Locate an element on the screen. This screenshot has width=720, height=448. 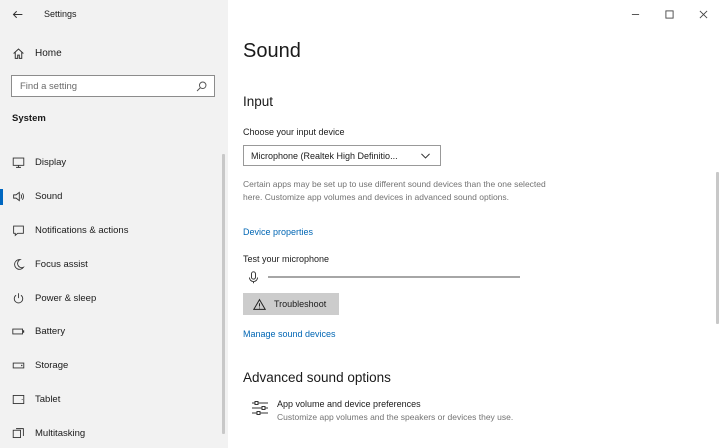
window-controls is located at coordinates (669, 14).